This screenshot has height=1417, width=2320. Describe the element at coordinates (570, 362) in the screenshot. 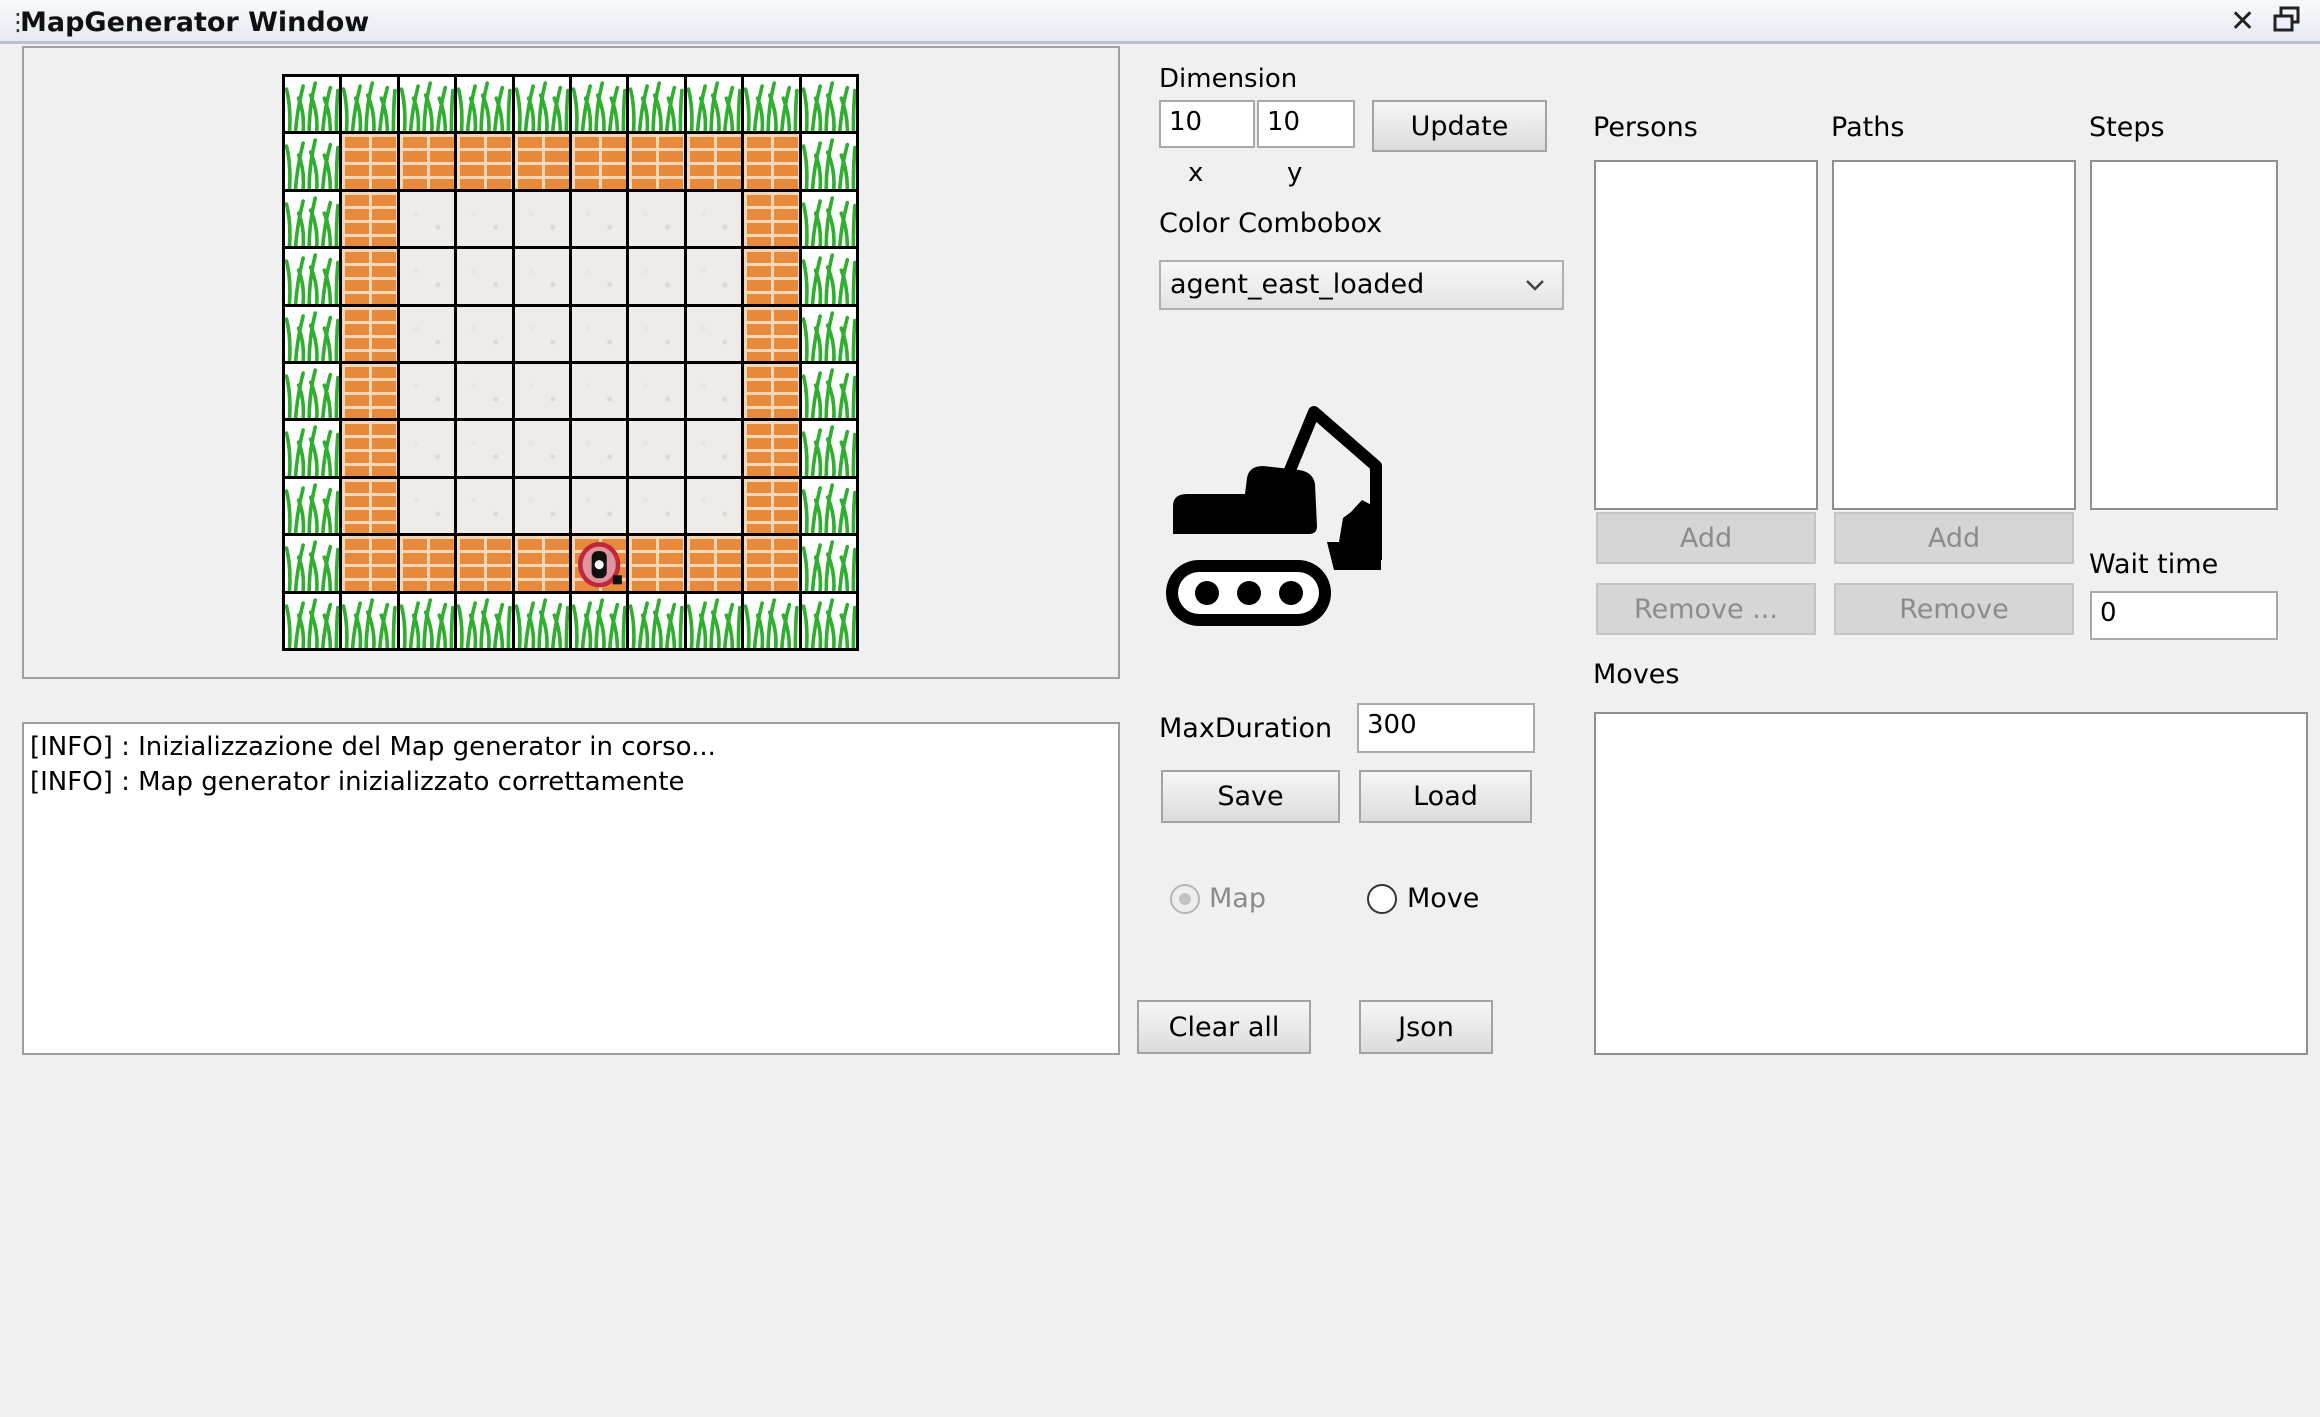

I see `map-grid` at that location.